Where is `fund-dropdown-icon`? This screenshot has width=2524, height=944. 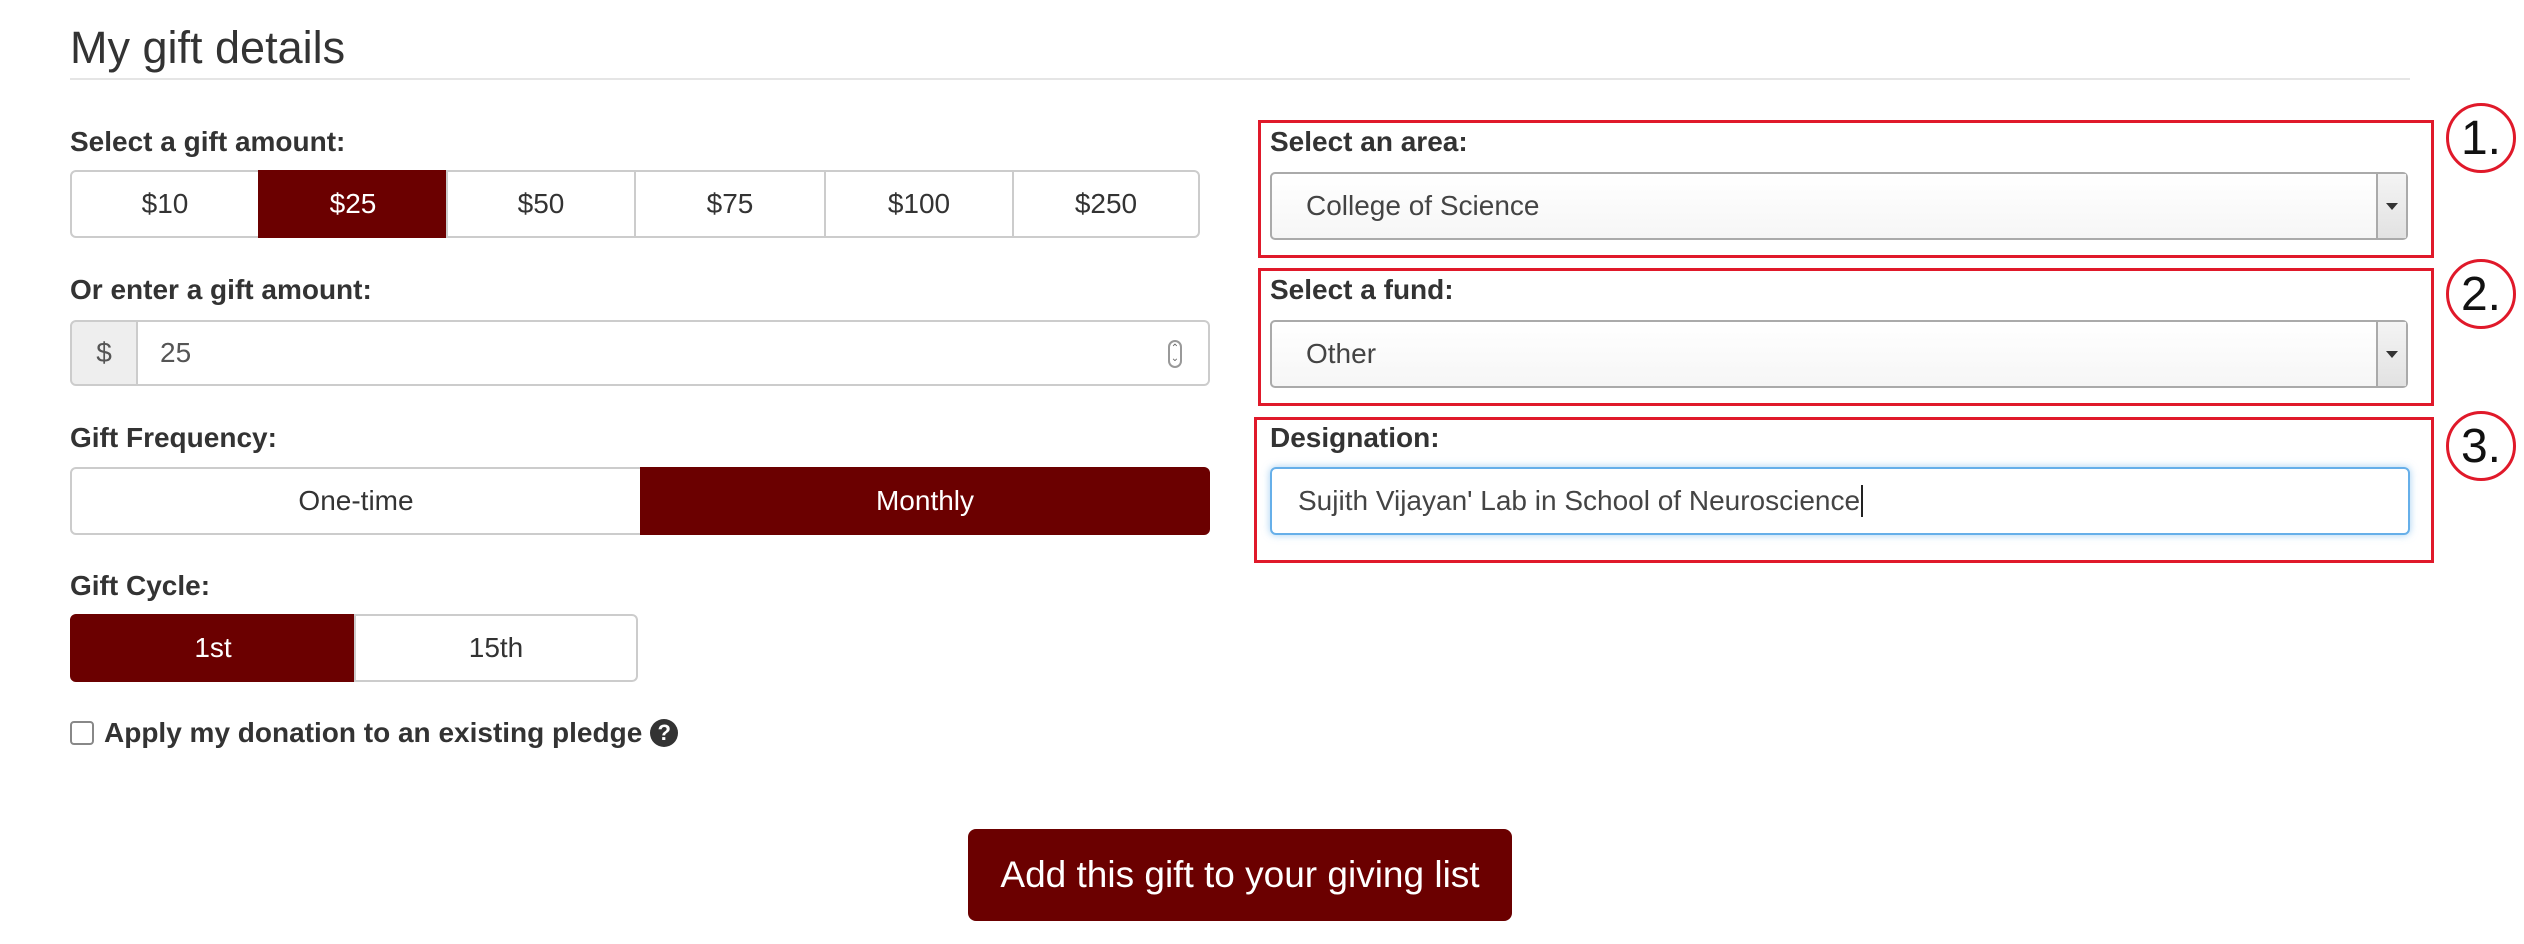
fund-dropdown-icon is located at coordinates (2391, 354).